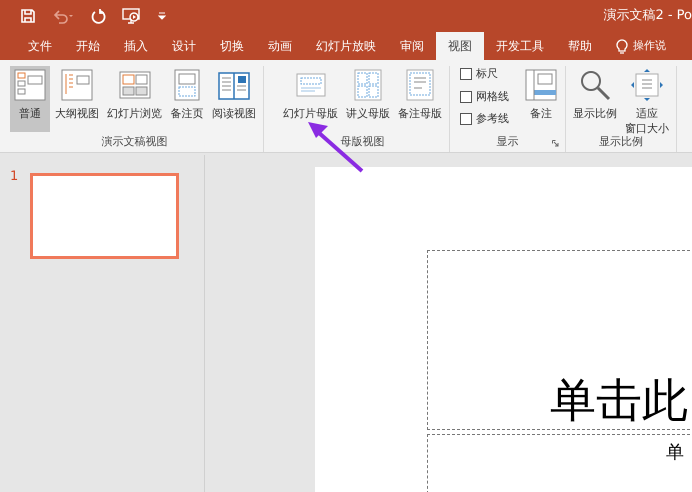 The height and width of the screenshot is (492, 692). What do you see at coordinates (98, 16) in the screenshot?
I see `redo-icon` at bounding box center [98, 16].